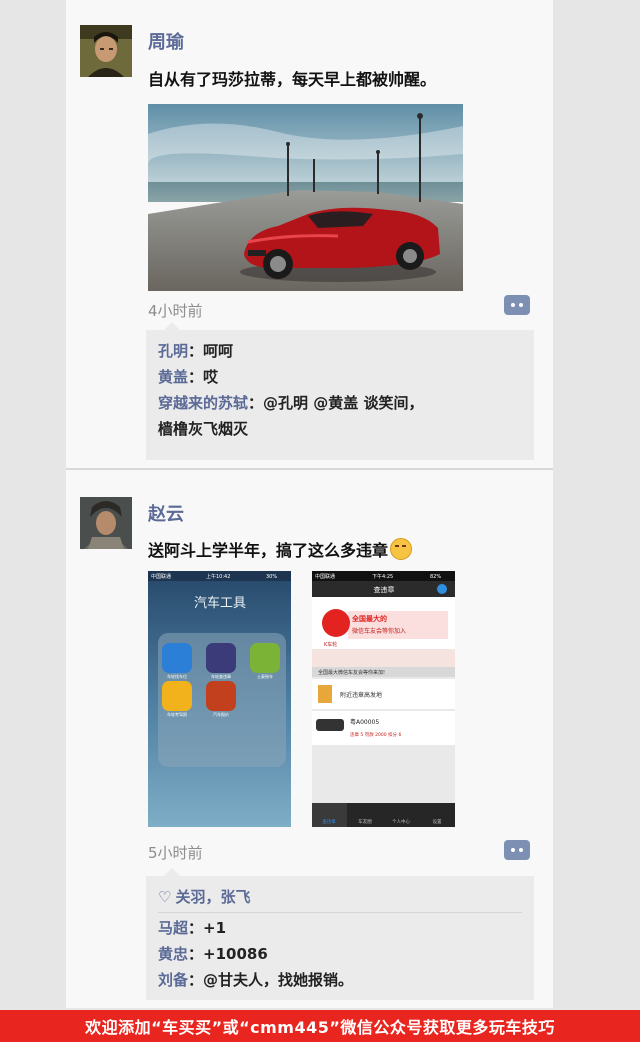 This screenshot has height=1042, width=640. What do you see at coordinates (173, 954) in the screenshot?
I see `commenter-name: 黄忠` at bounding box center [173, 954].